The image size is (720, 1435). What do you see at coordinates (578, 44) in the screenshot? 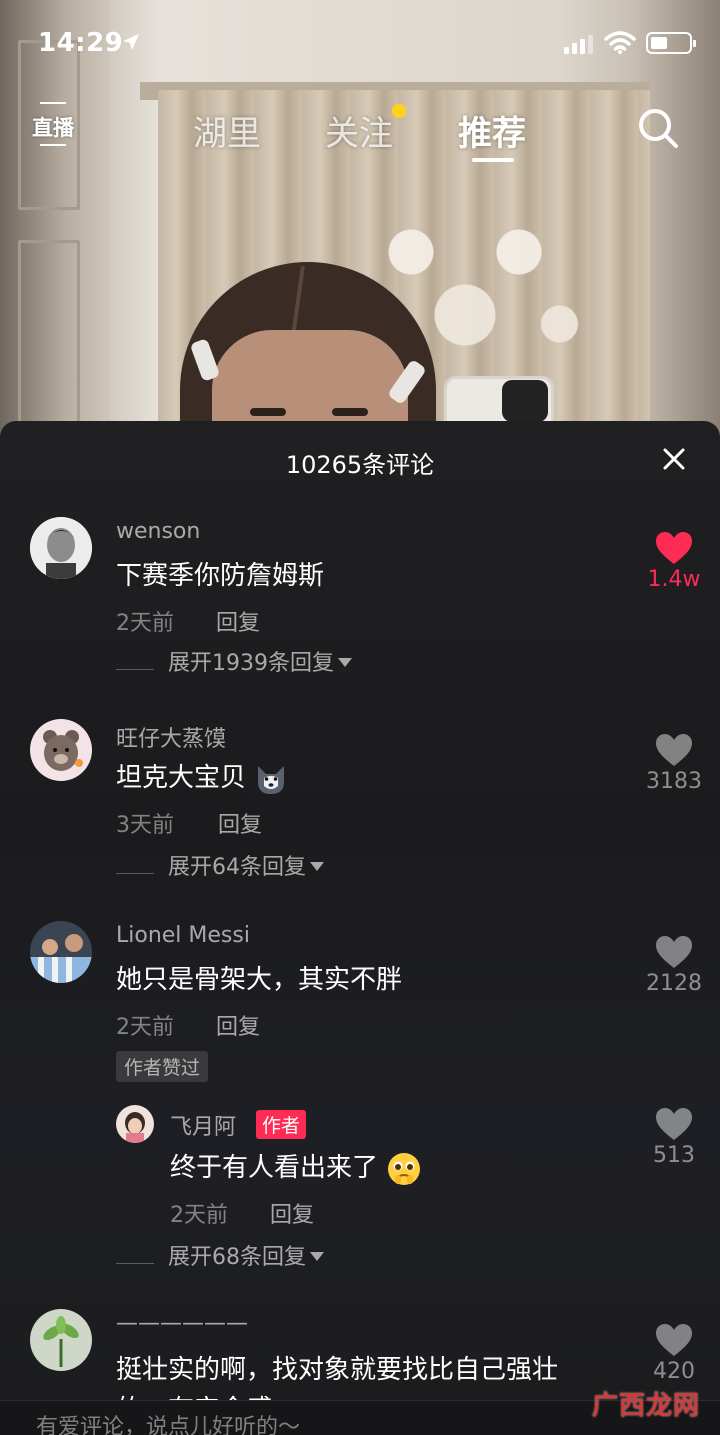
I see `cellular-signal-icon` at bounding box center [578, 44].